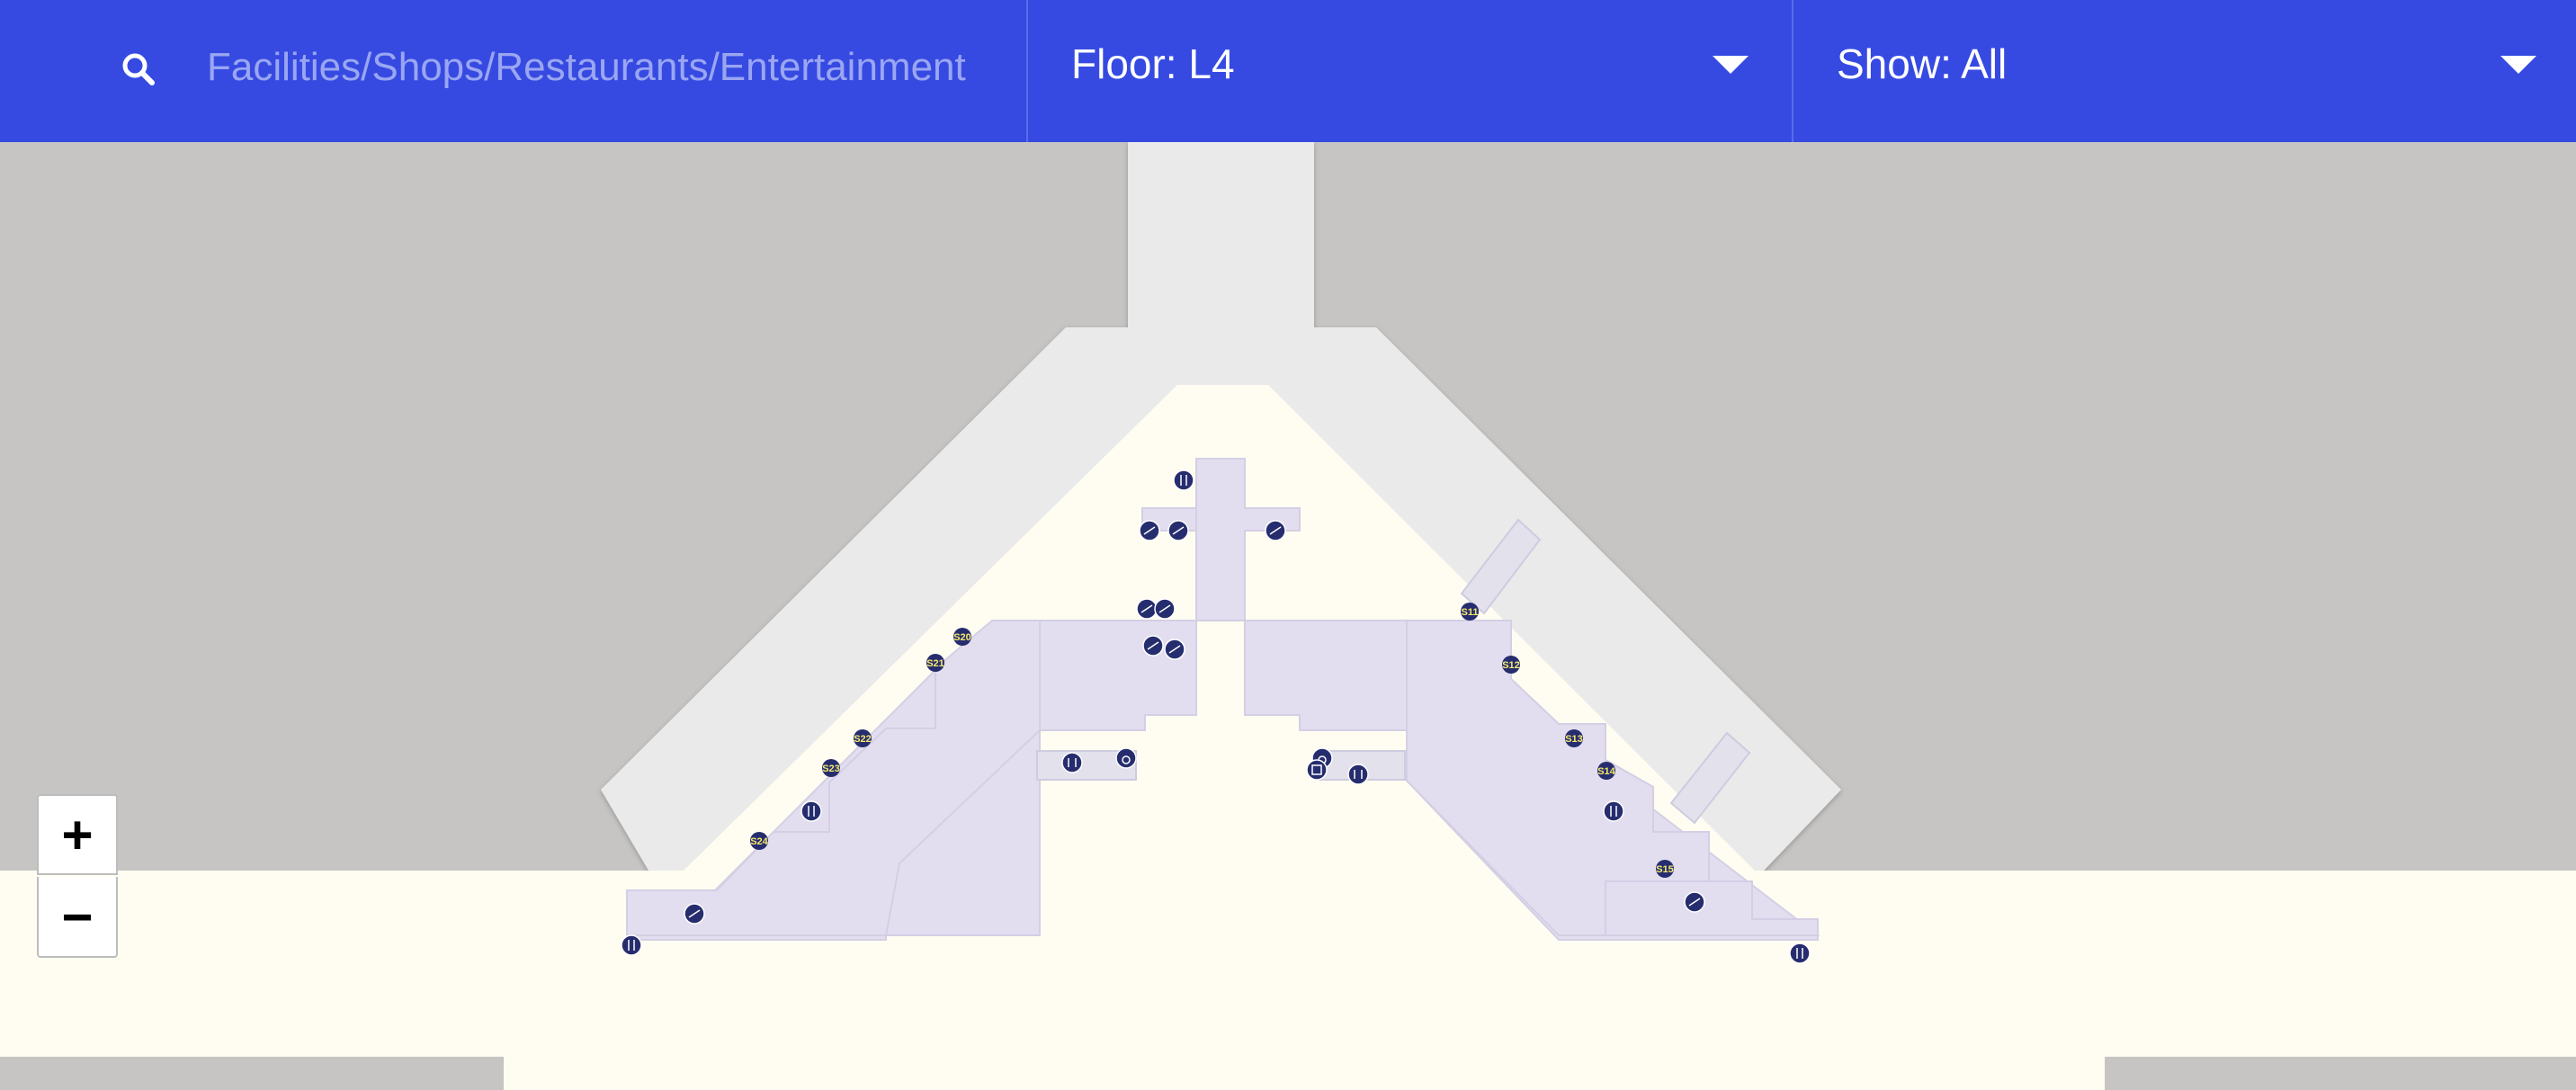  What do you see at coordinates (1606, 771) in the screenshot?
I see `svg-text: S14` at bounding box center [1606, 771].